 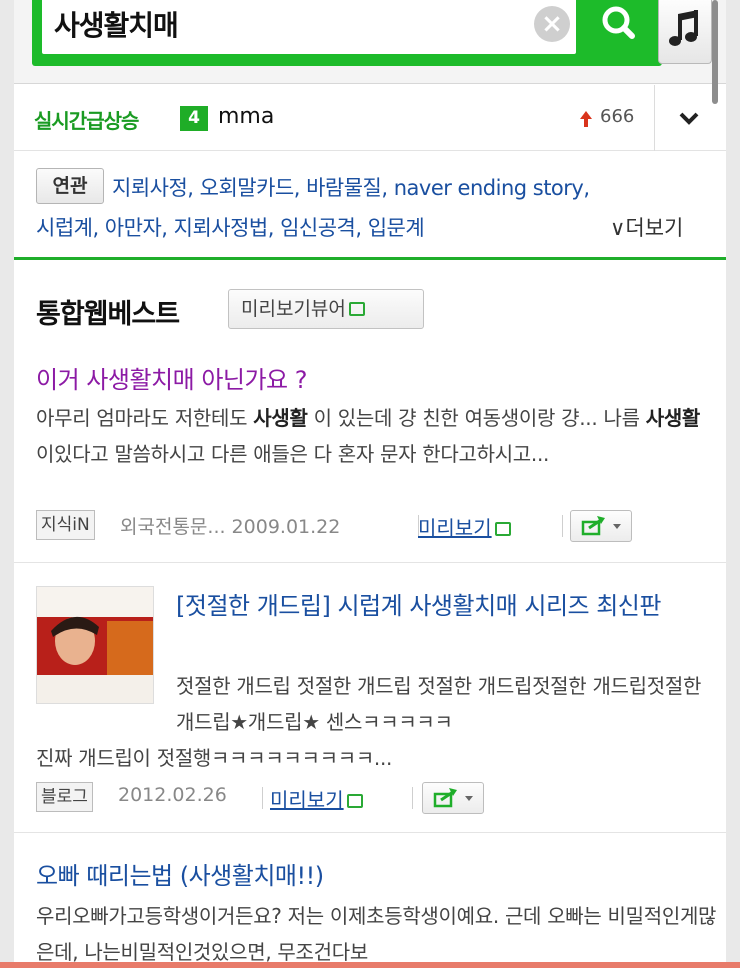 I want to click on desc-text: 이 있는데 걍 친한 여동생이랑 걍... 나름, so click(x=476, y=418).